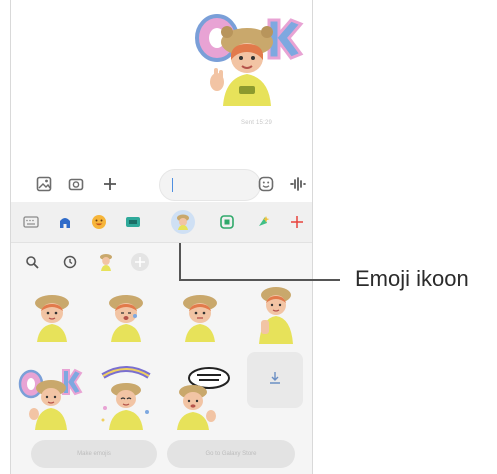  What do you see at coordinates (210, 185) in the screenshot?
I see `message-input` at bounding box center [210, 185].